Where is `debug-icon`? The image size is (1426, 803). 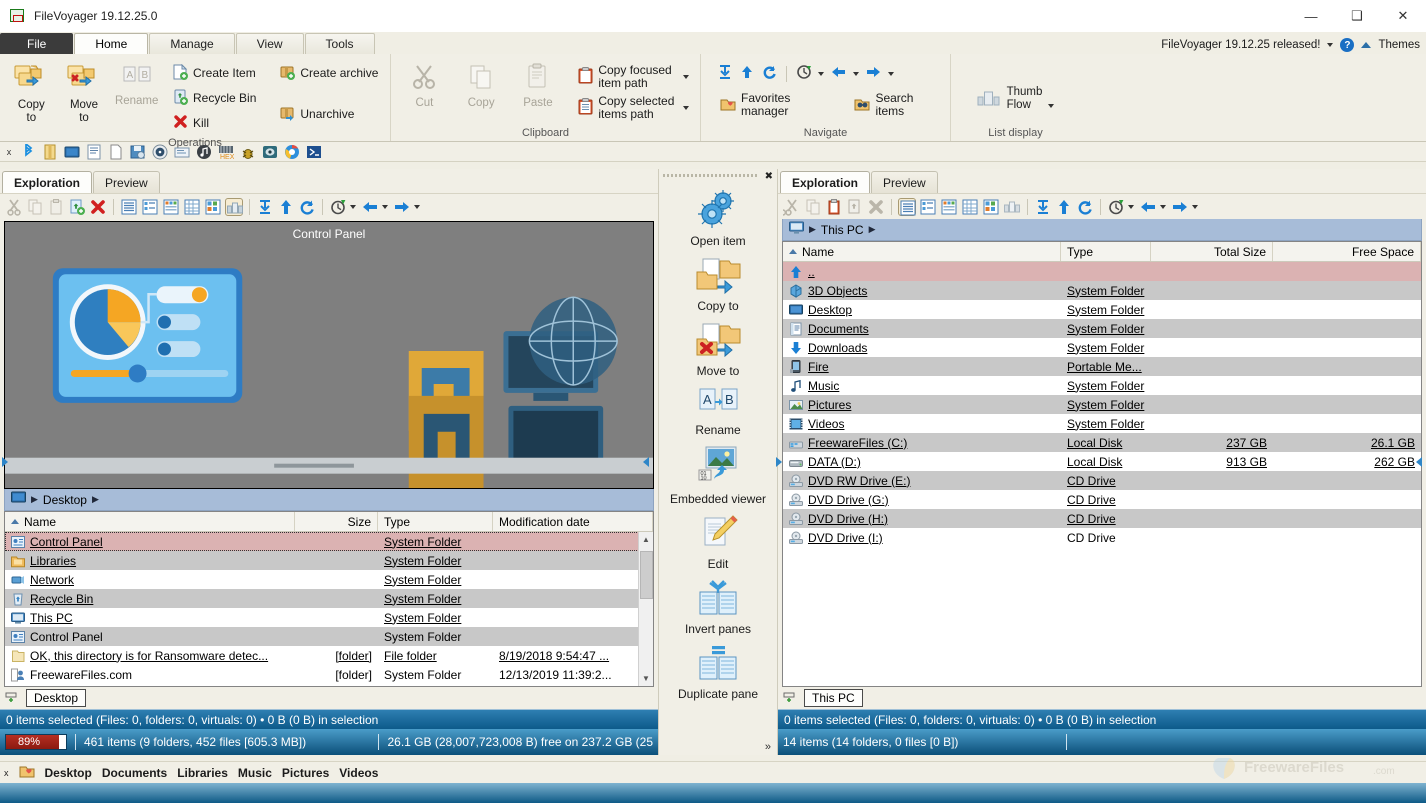 debug-icon is located at coordinates (248, 152).